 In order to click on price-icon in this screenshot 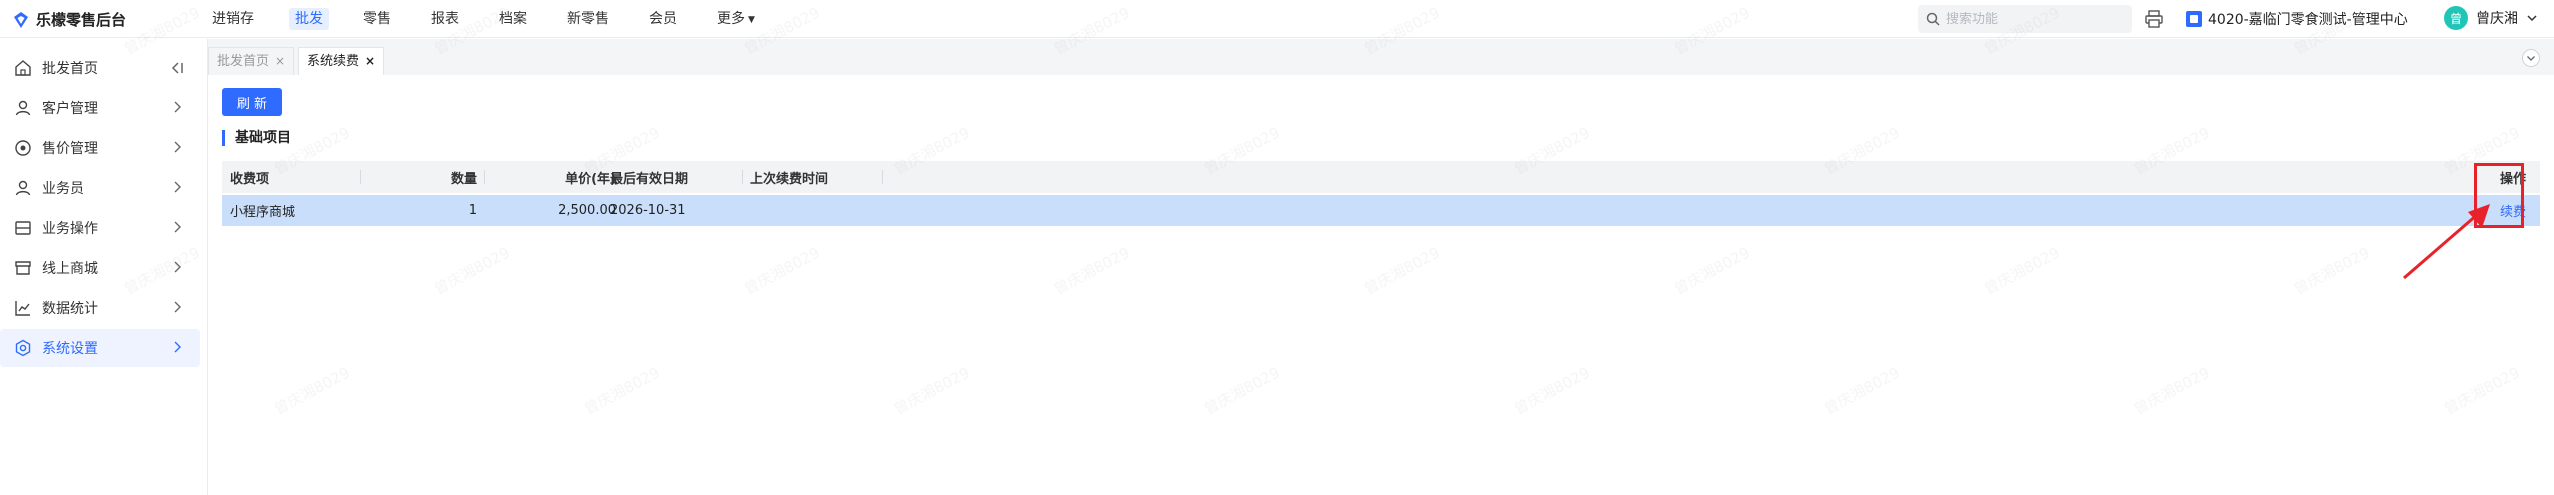, I will do `click(23, 148)`.